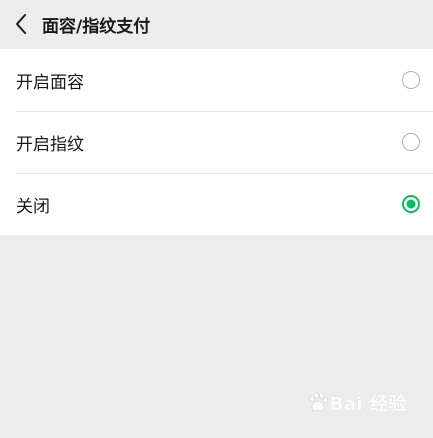 Image resolution: width=433 pixels, height=438 pixels. What do you see at coordinates (33, 206) in the screenshot?
I see `option-label: 关闭` at bounding box center [33, 206].